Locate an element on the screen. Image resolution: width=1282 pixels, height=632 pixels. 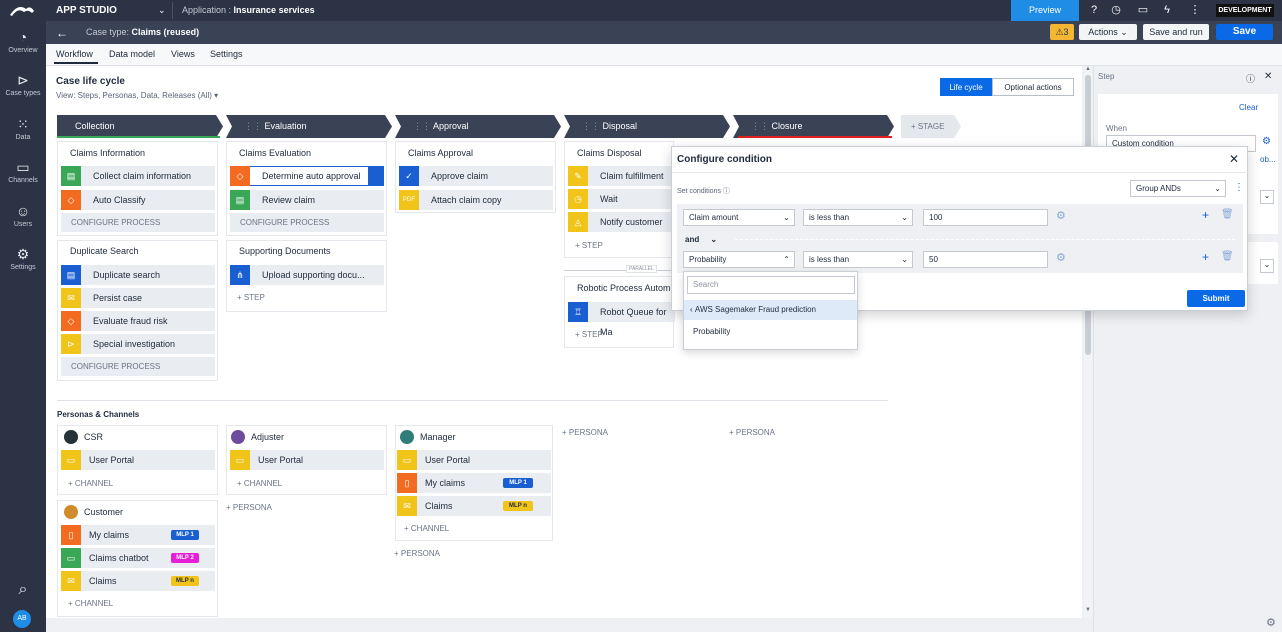
nav-item-case-types: ⊳ Case types is located at coordinates (23, 84).